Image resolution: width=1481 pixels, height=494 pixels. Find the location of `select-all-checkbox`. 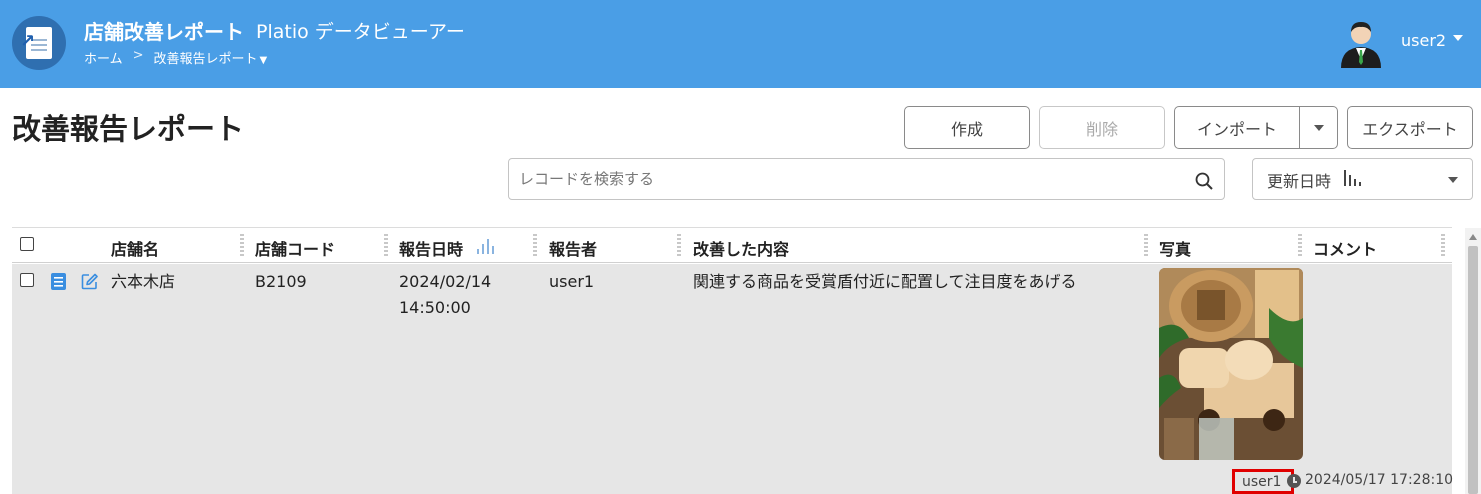

select-all-checkbox is located at coordinates (27, 244).